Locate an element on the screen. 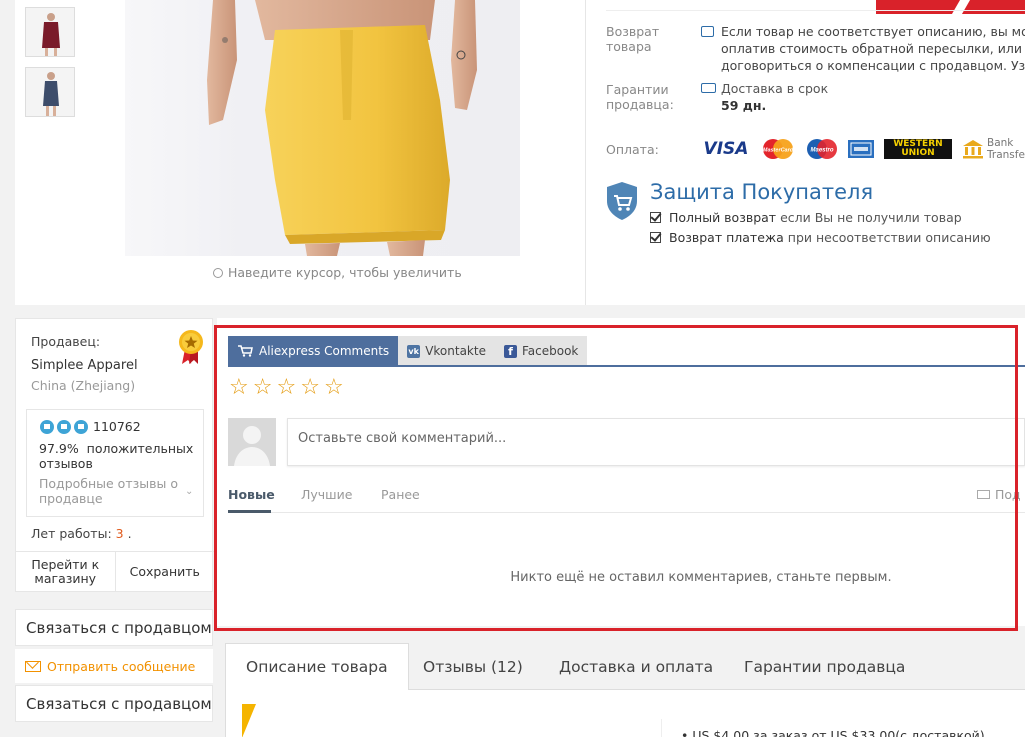 The height and width of the screenshot is (737, 1025). bank-transfer-label: BankTransfer is located at coordinates (1006, 149).